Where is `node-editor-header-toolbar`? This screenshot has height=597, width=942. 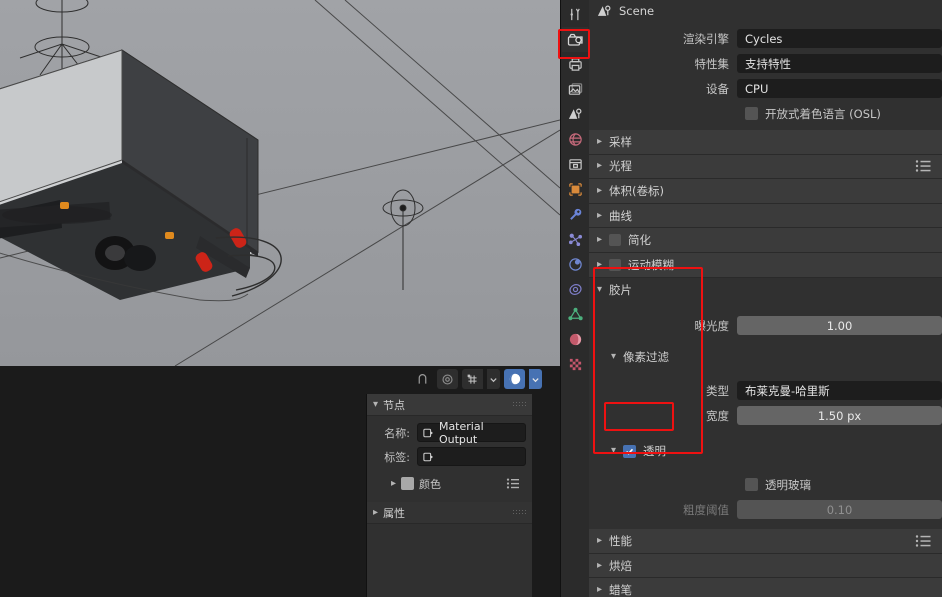 node-editor-header-toolbar is located at coordinates (477, 379).